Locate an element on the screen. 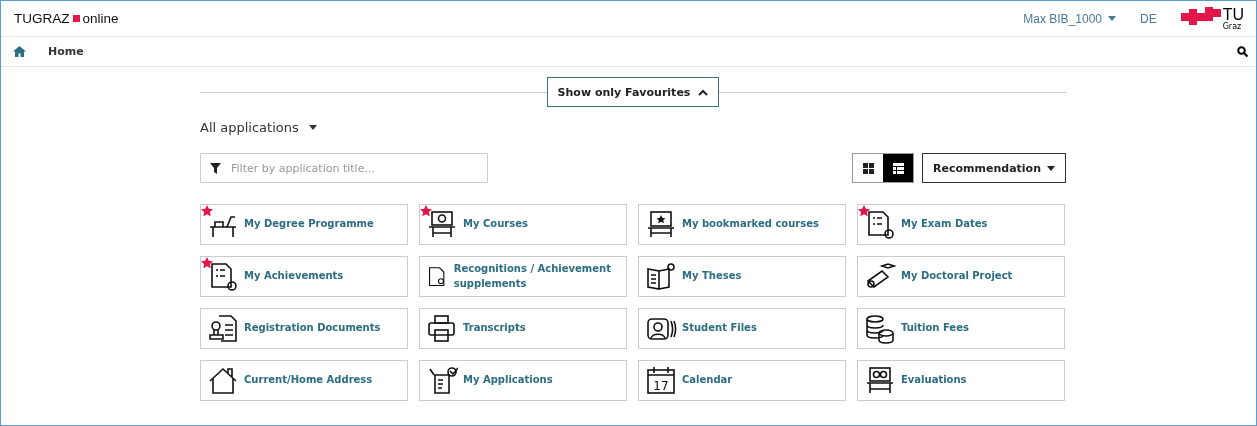 This screenshot has height=426, width=1257. grid-icon is located at coordinates (868, 168).